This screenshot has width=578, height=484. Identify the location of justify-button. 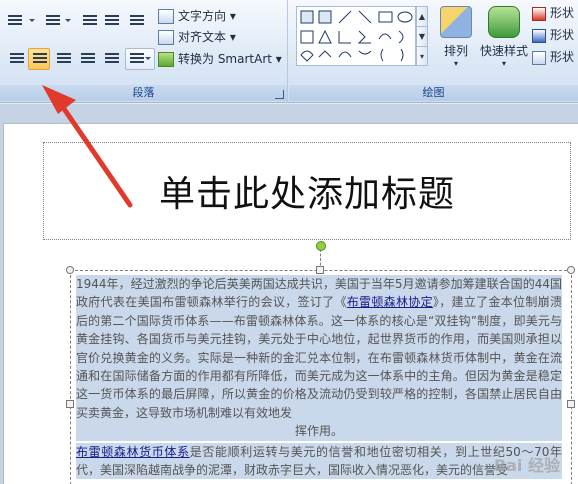
(87, 59).